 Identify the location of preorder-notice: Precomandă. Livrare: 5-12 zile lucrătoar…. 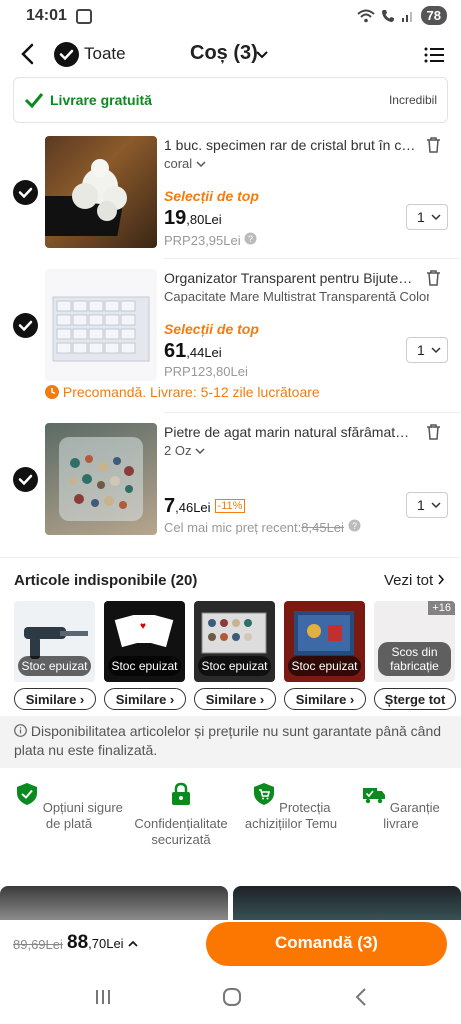
(182, 392).